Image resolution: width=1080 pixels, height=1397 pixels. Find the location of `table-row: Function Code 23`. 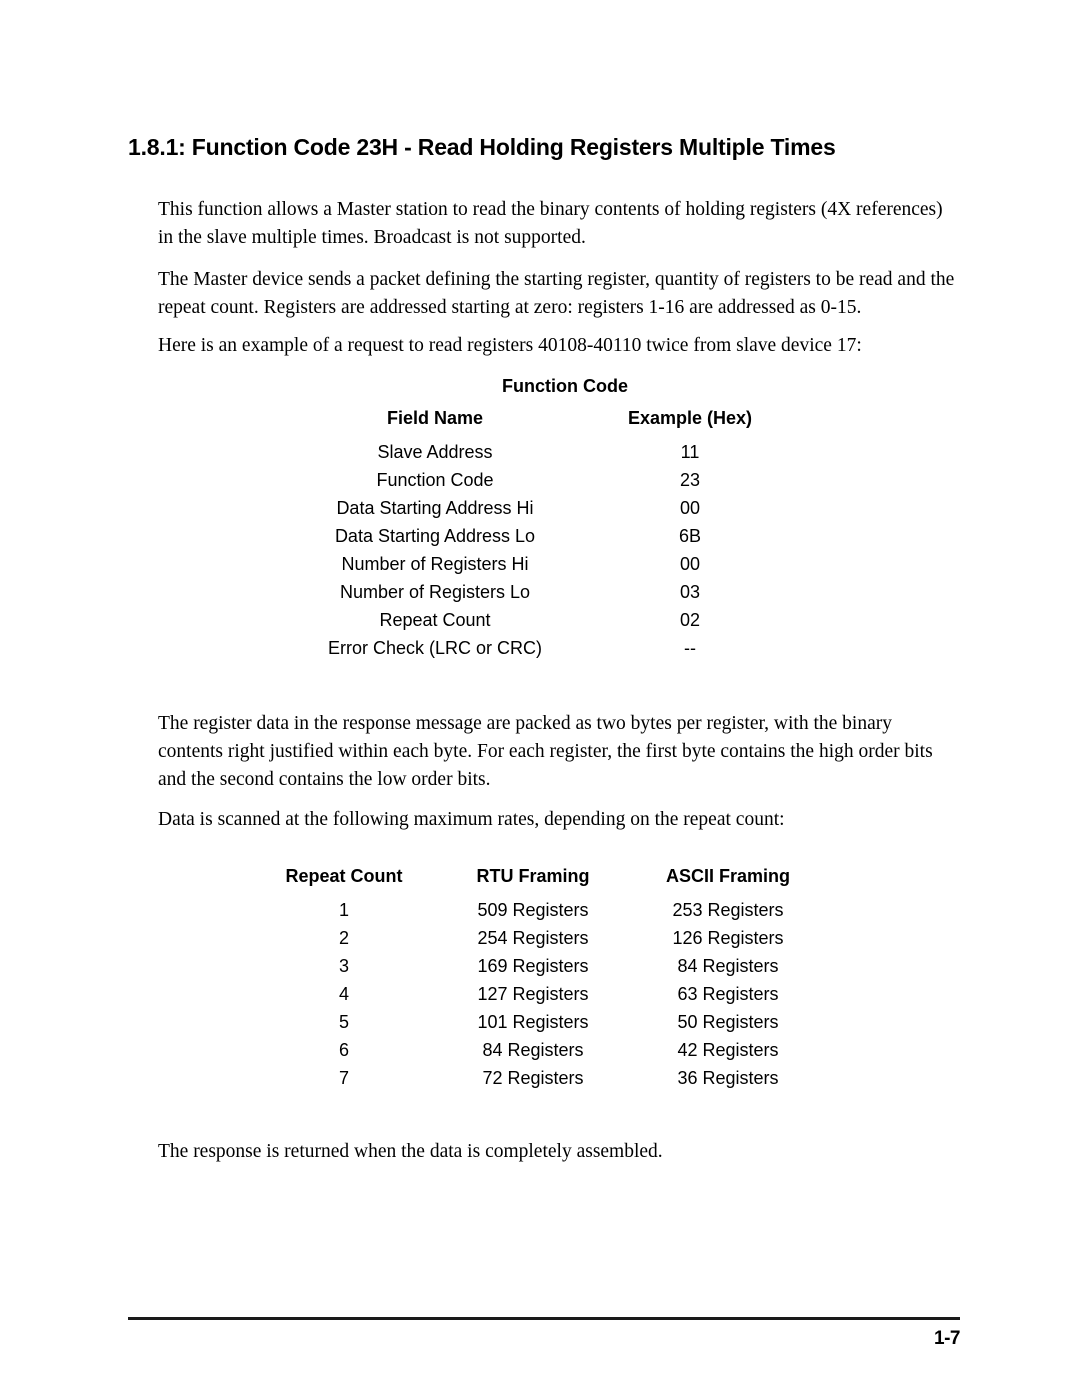

table-row: Function Code 23 is located at coordinates (565, 480).